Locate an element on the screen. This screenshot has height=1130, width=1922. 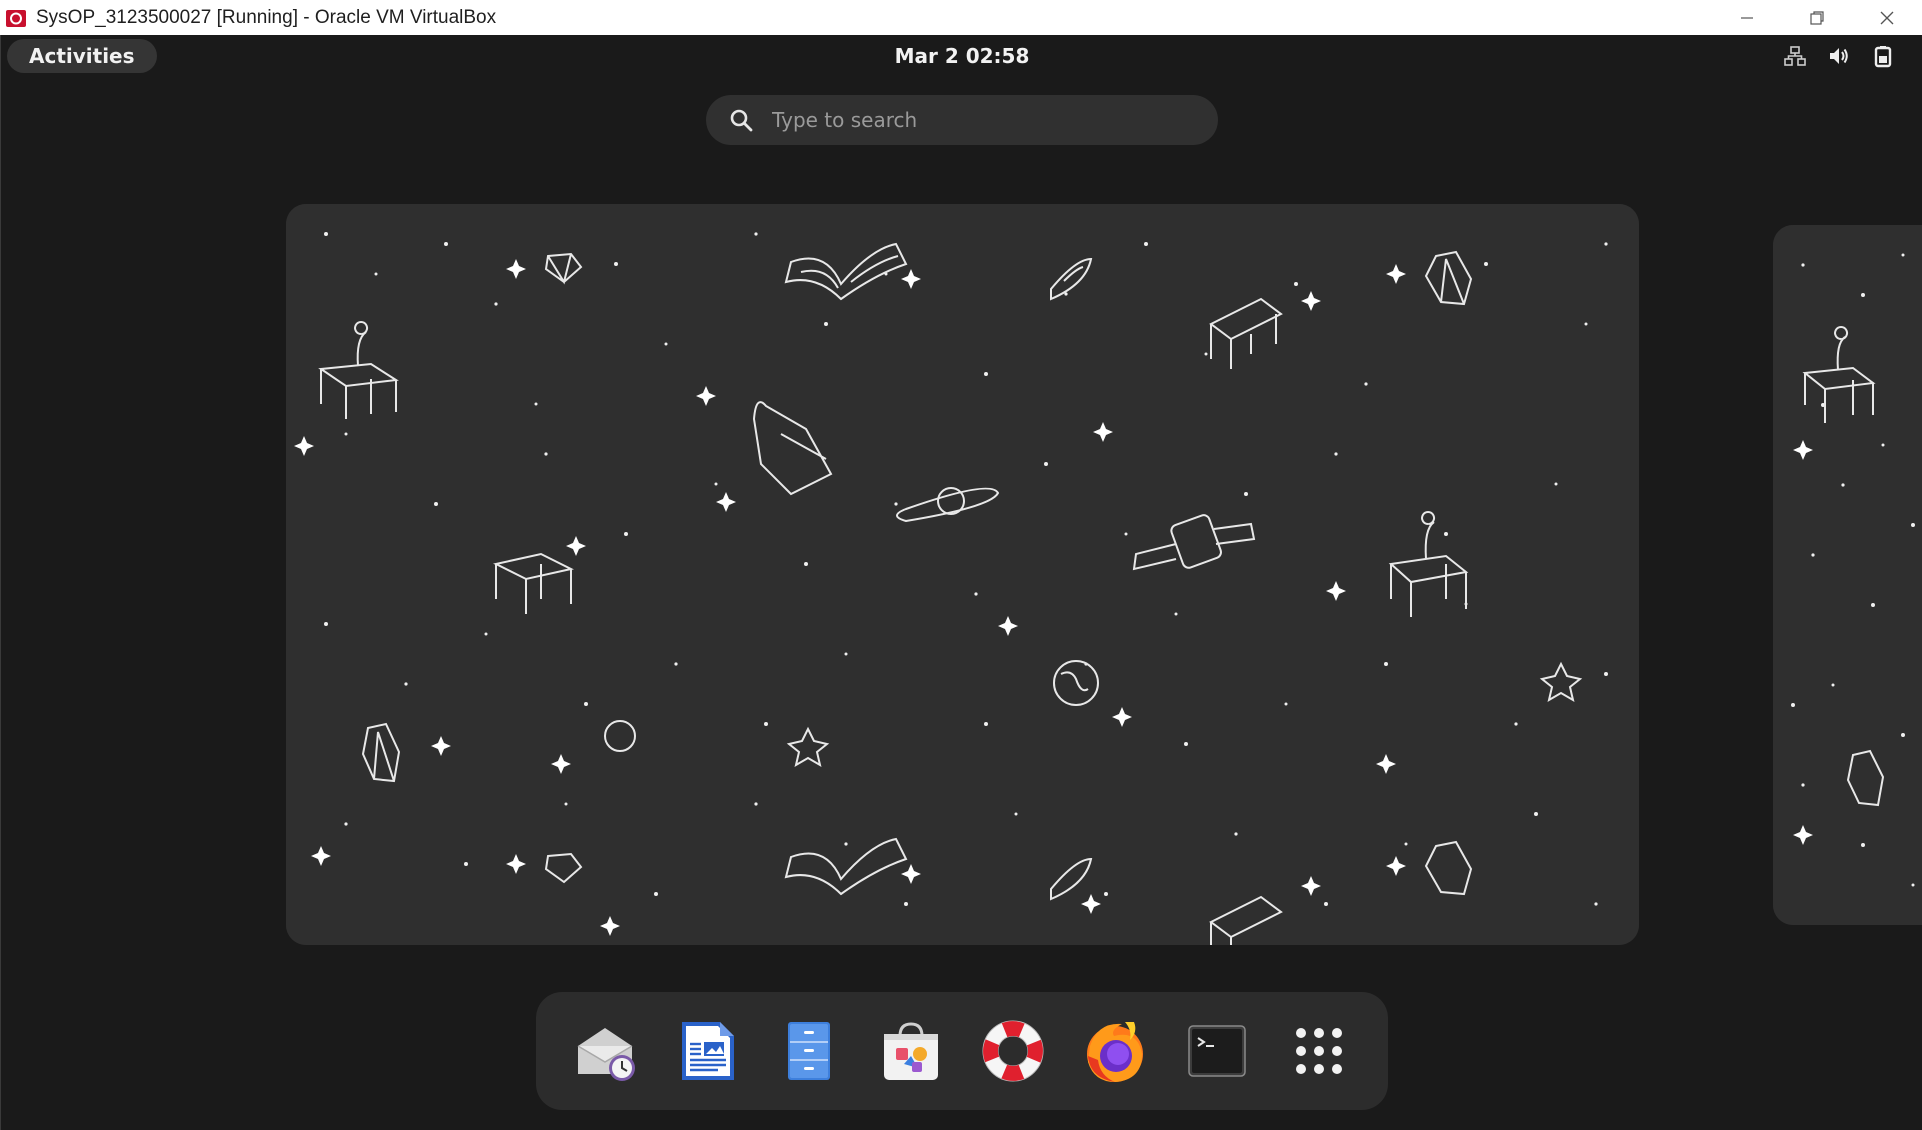
app-grid-icon is located at coordinates (1319, 1051).